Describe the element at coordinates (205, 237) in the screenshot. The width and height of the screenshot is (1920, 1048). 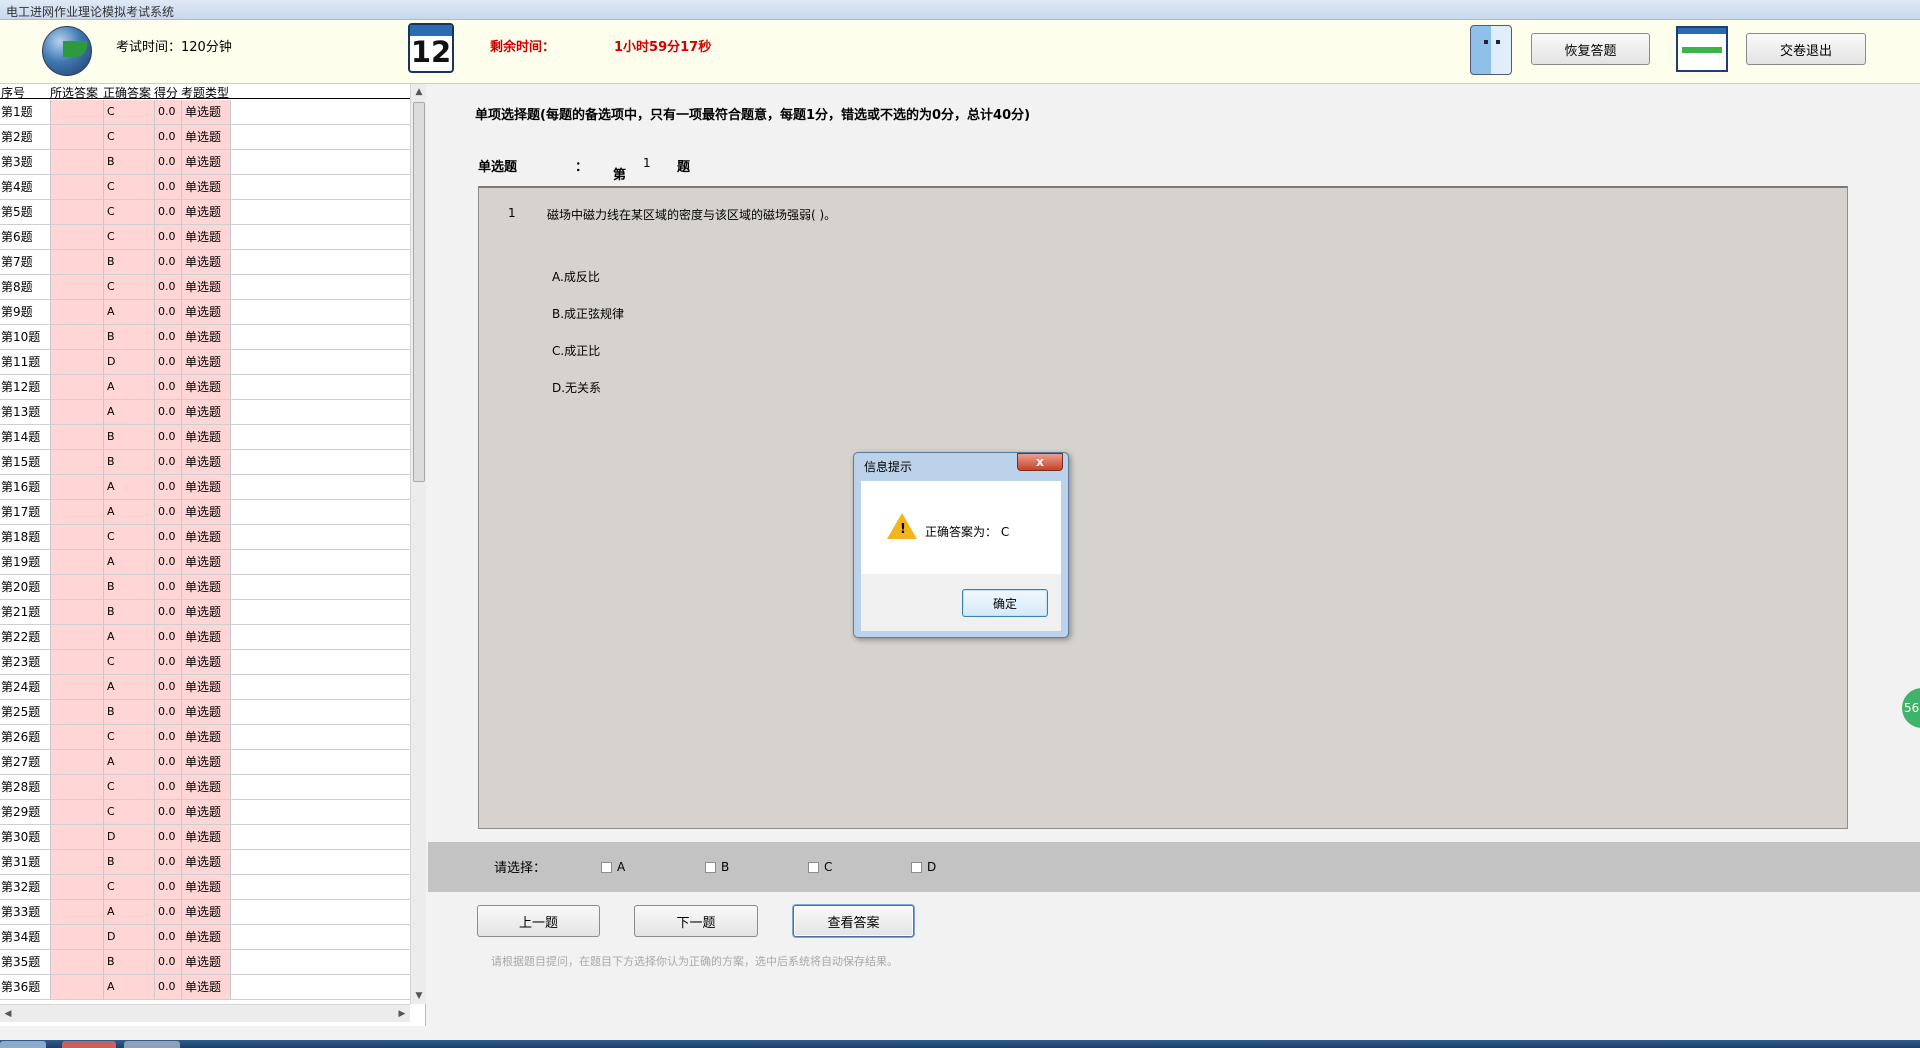
I see `table-row: 第6题 C 0.0 单选题` at that location.